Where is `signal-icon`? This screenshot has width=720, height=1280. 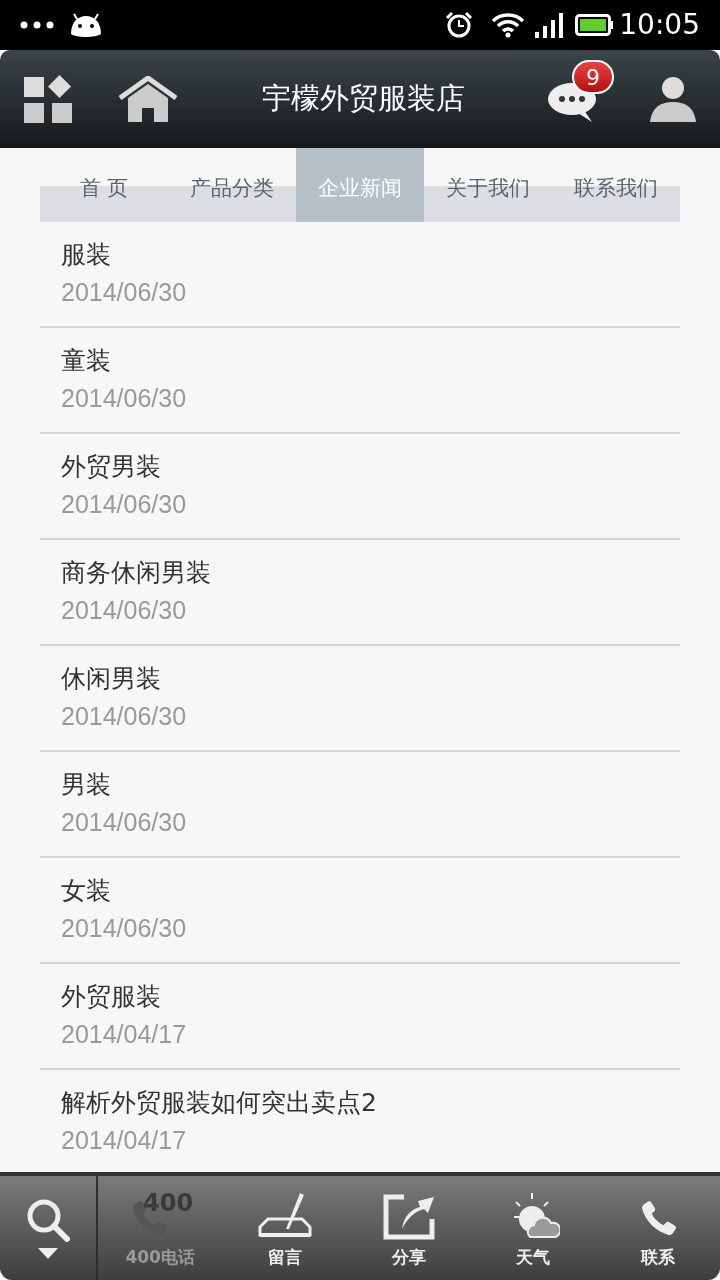
signal-icon is located at coordinates (549, 25).